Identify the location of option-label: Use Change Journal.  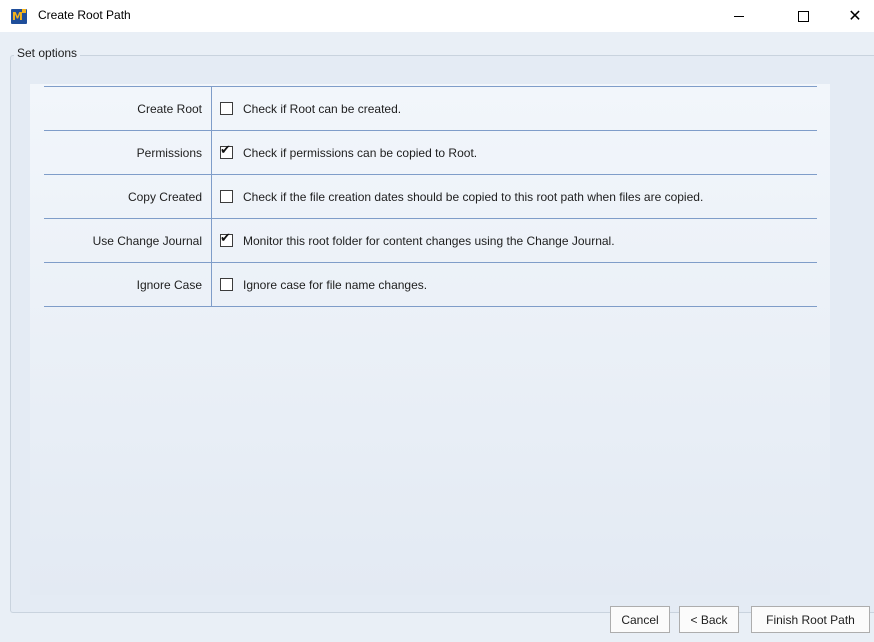
(128, 240).